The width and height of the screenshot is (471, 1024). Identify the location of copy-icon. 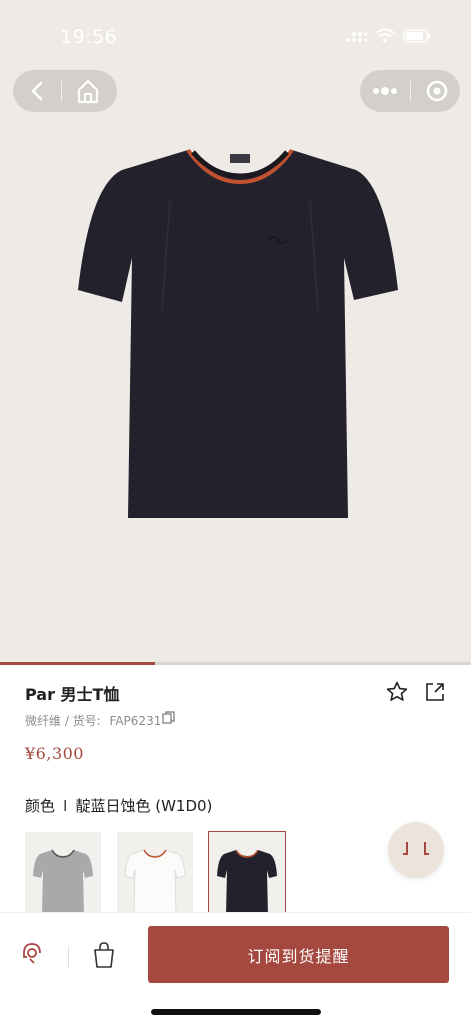
(169, 718).